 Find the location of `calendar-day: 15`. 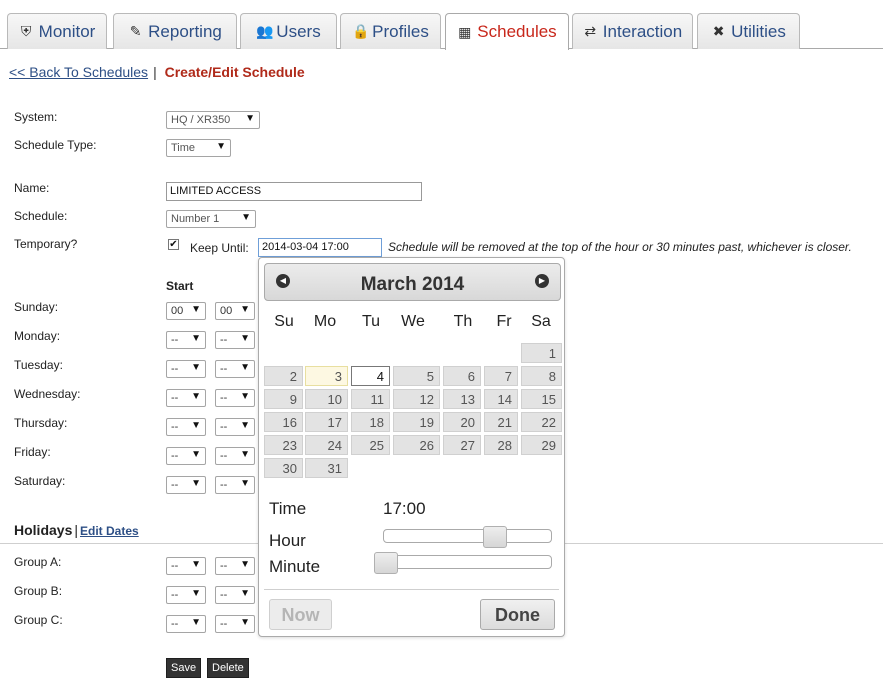

calendar-day: 15 is located at coordinates (541, 399).